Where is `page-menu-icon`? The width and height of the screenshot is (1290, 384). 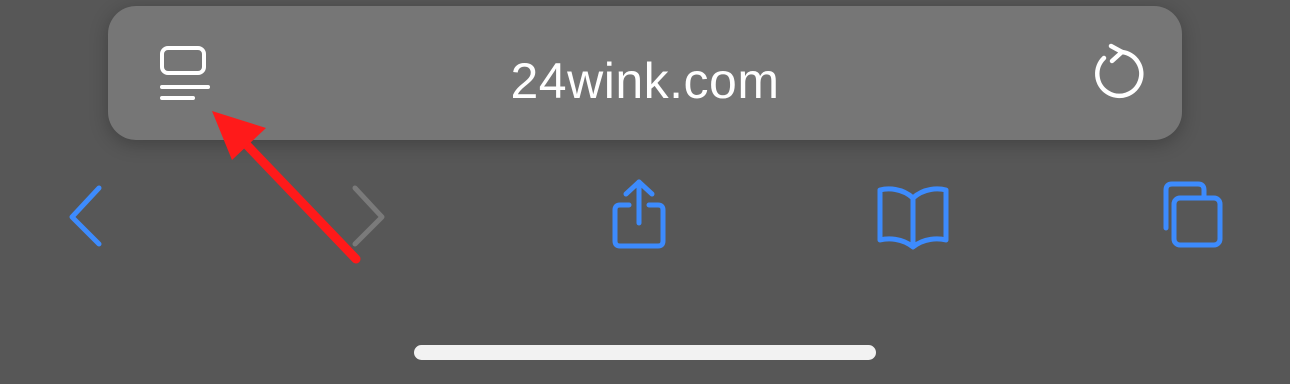 page-menu-icon is located at coordinates (185, 75).